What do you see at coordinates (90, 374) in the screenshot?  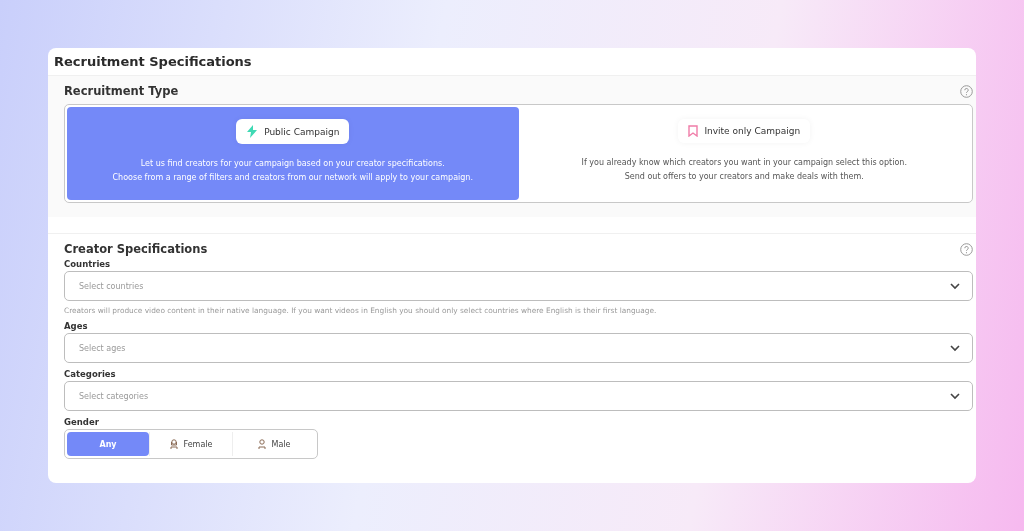 I see `field-label: Categories` at bounding box center [90, 374].